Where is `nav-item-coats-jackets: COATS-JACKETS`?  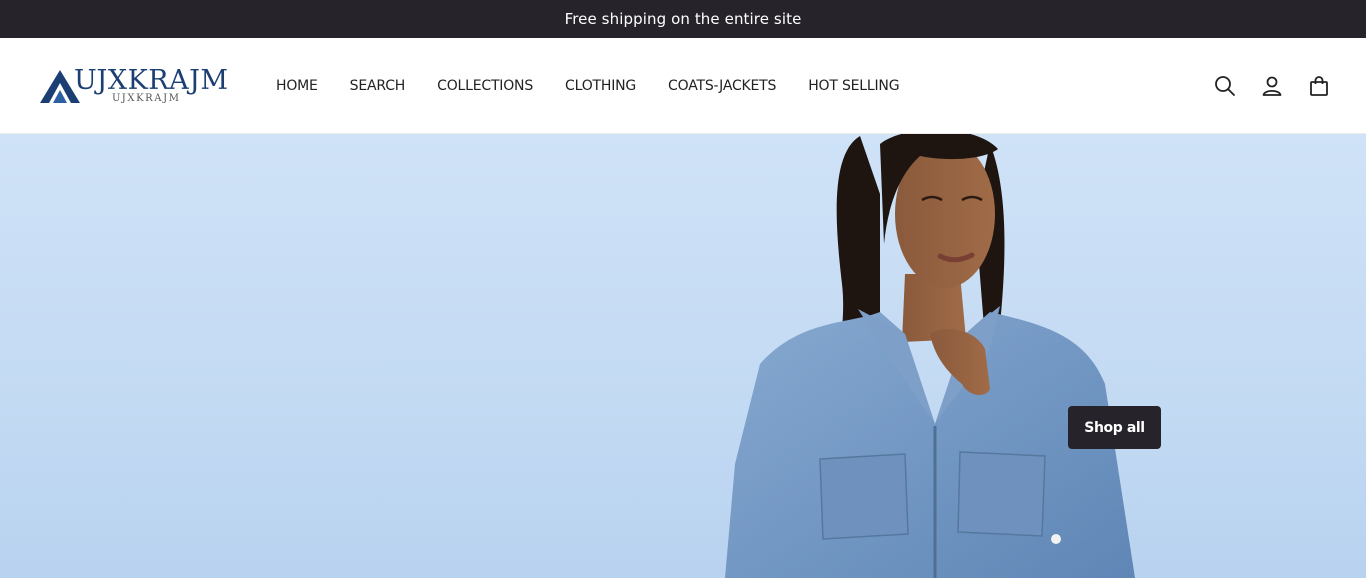 nav-item-coats-jackets: COATS-JACKETS is located at coordinates (722, 86).